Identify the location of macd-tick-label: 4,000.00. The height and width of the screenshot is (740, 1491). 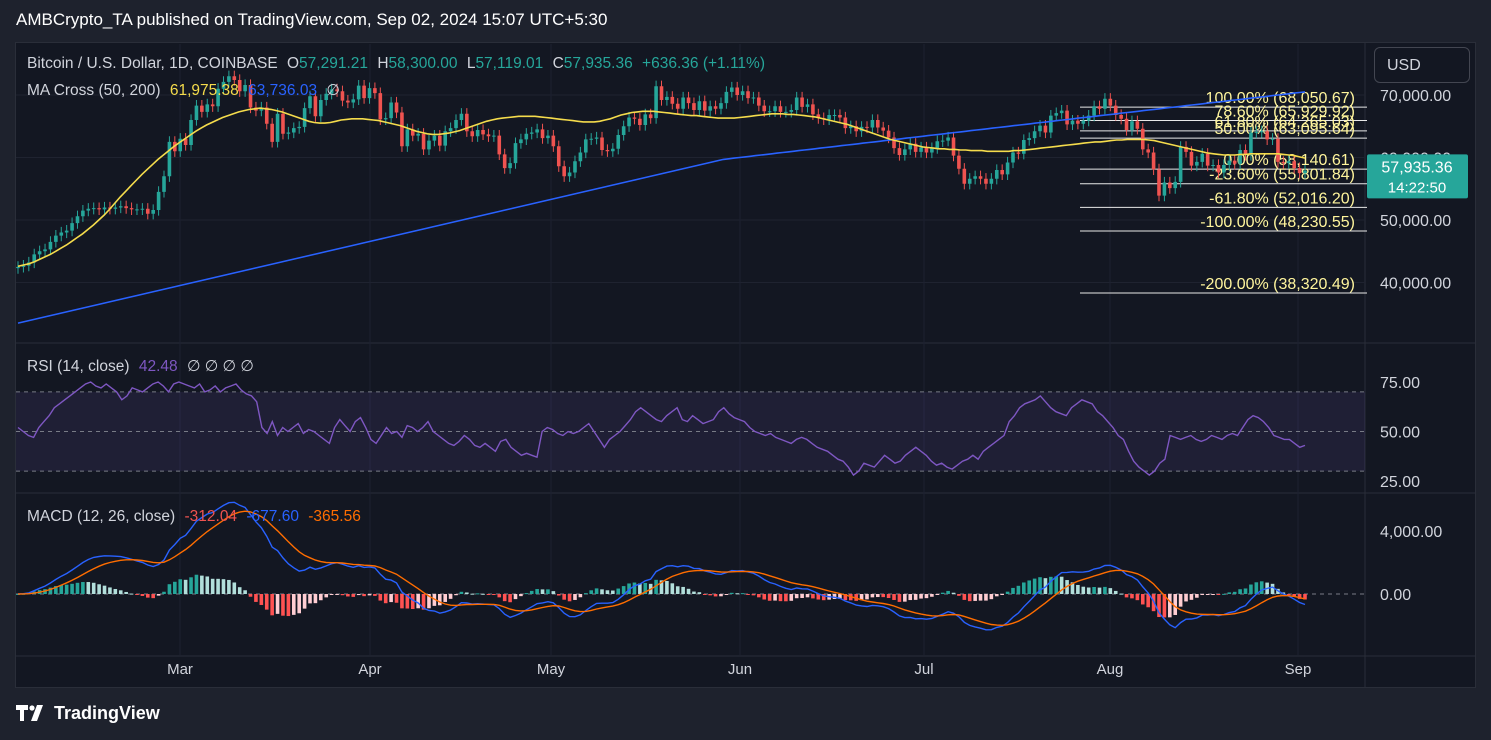
(1411, 532).